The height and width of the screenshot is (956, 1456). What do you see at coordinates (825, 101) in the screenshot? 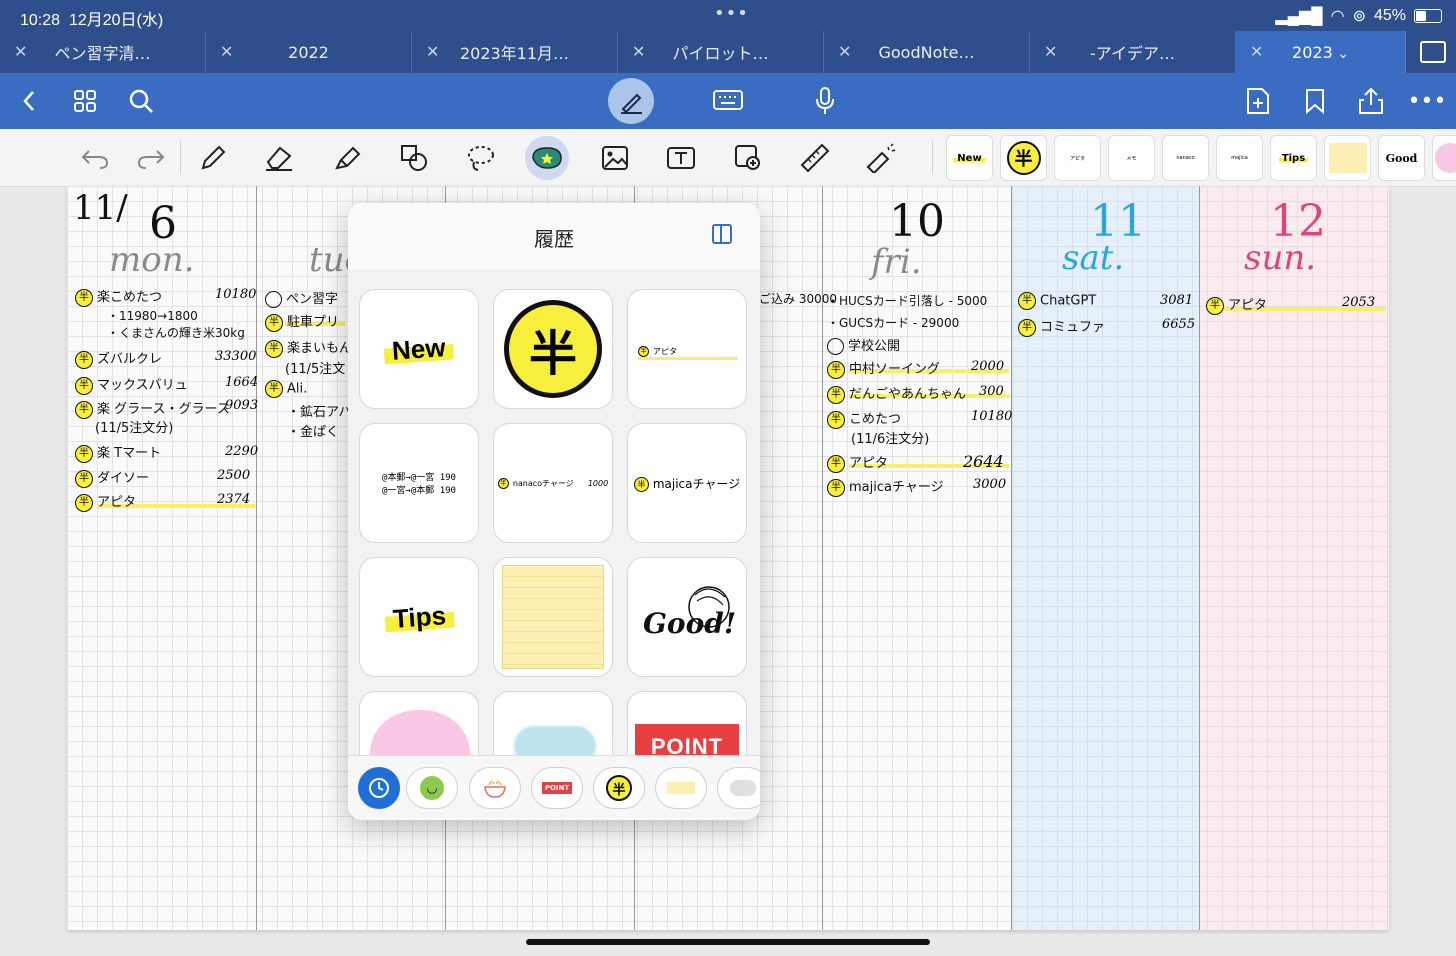
I see `microphone-icon` at bounding box center [825, 101].